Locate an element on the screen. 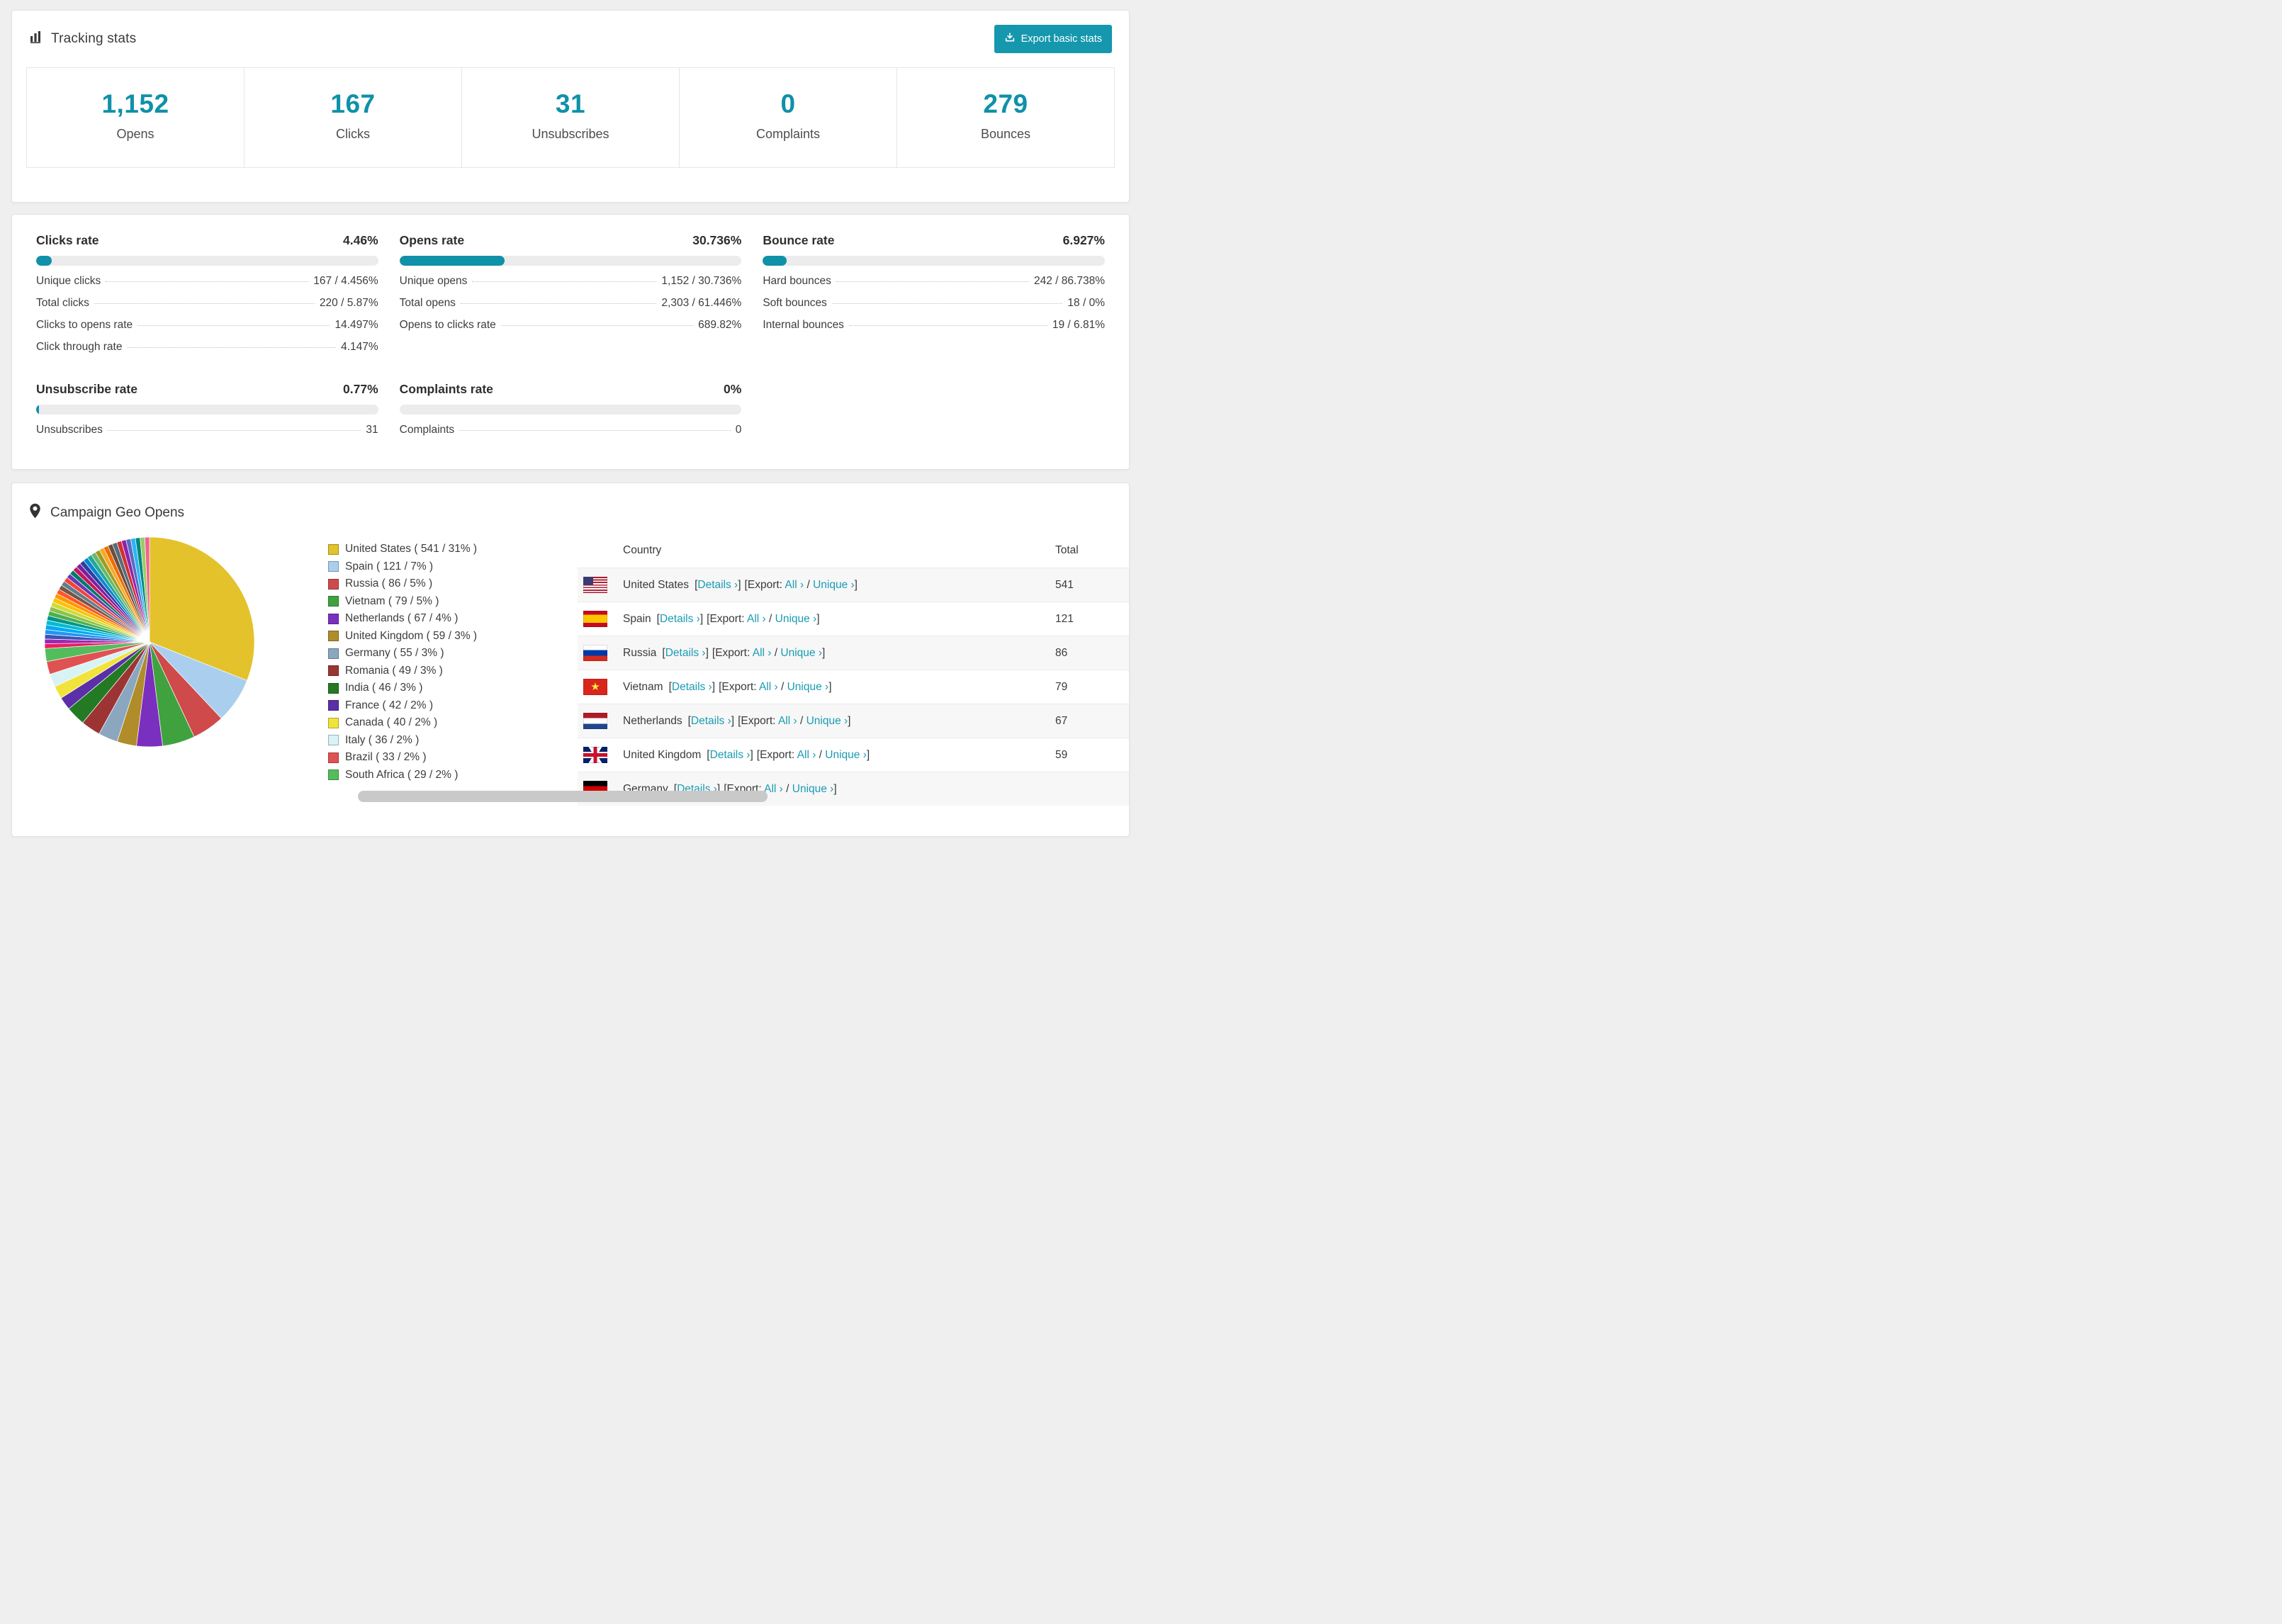  country-name: United Kingdom is located at coordinates (662, 755).